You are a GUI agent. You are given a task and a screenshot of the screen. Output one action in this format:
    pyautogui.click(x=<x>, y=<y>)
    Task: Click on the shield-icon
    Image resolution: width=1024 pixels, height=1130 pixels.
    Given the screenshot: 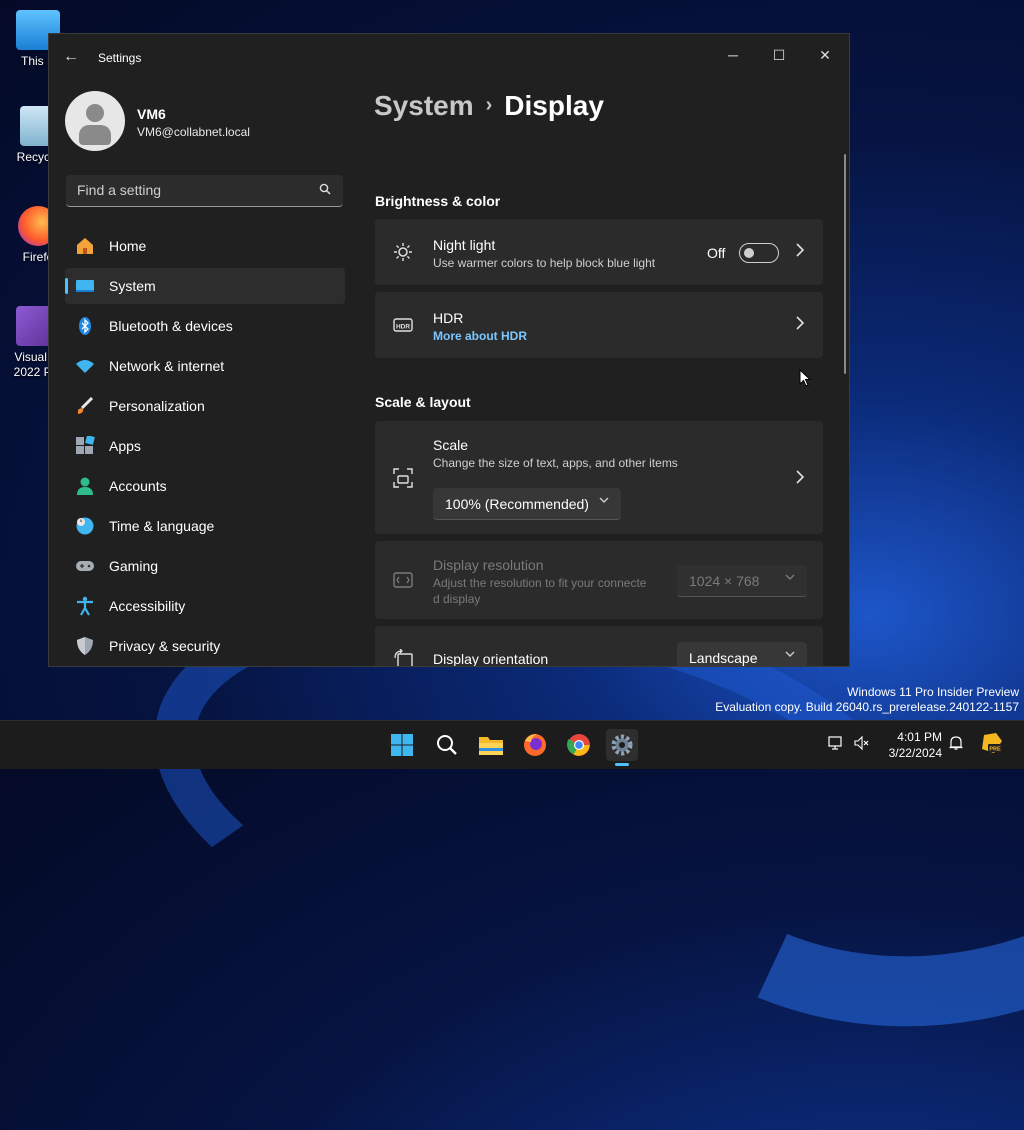 What is the action you would take?
    pyautogui.click(x=85, y=646)
    